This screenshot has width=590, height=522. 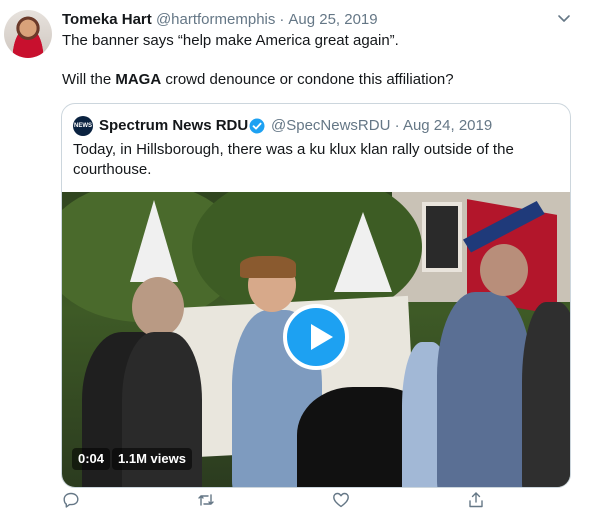 I want to click on reply-icon, so click(x=71, y=500).